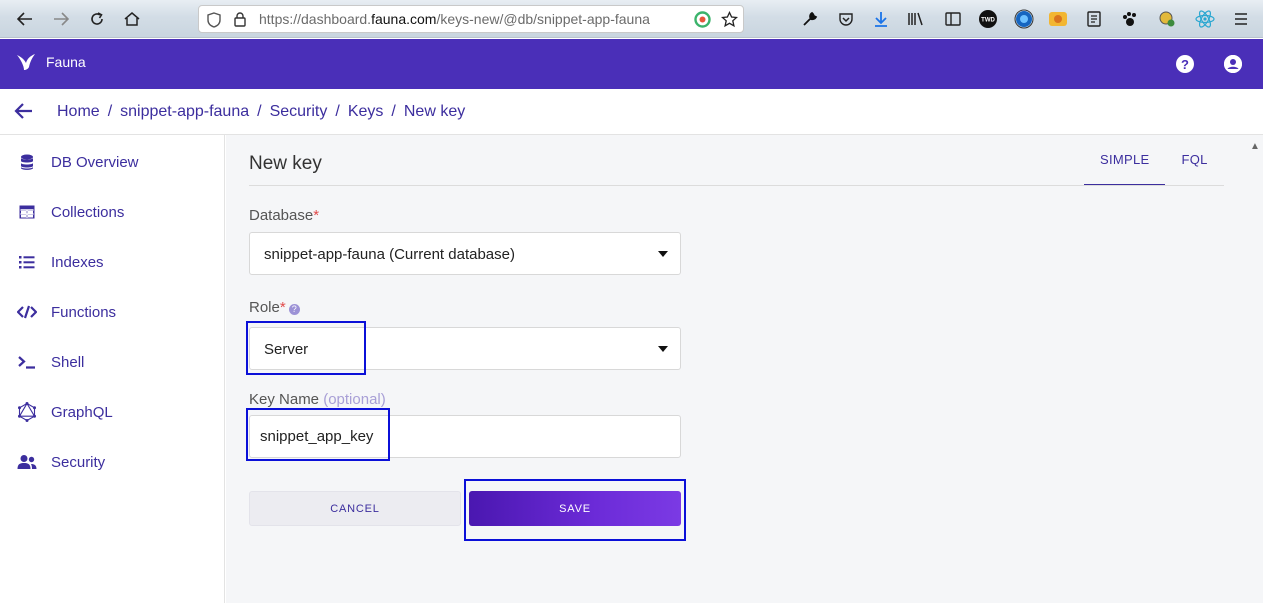 The image size is (1263, 603). Describe the element at coordinates (285, 163) in the screenshot. I see `page-title: New key` at that location.